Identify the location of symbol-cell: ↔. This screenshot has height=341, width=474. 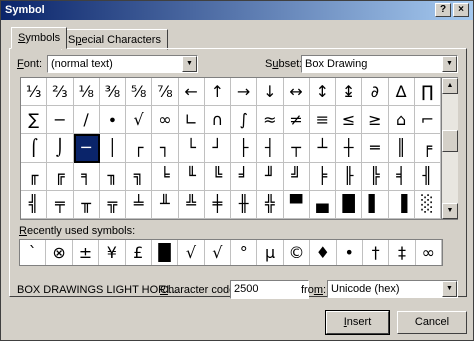
(296, 92).